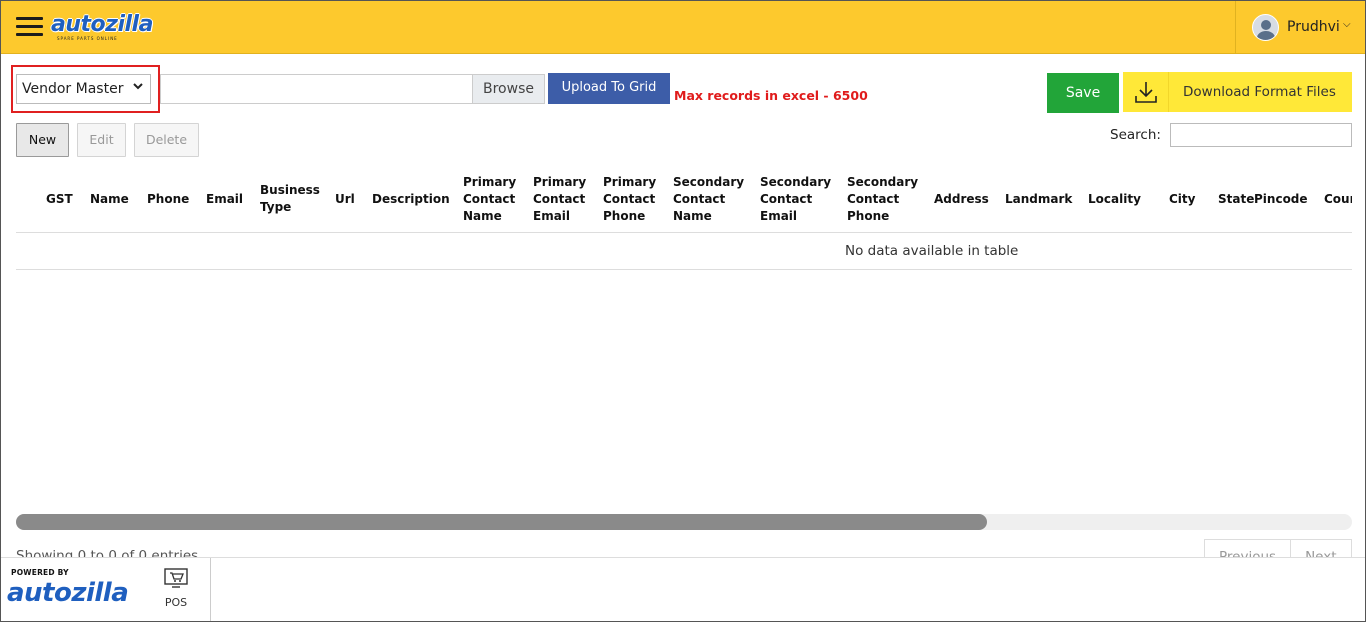  Describe the element at coordinates (68, 593) in the screenshot. I see `footer-brand-logo: autozilla` at that location.